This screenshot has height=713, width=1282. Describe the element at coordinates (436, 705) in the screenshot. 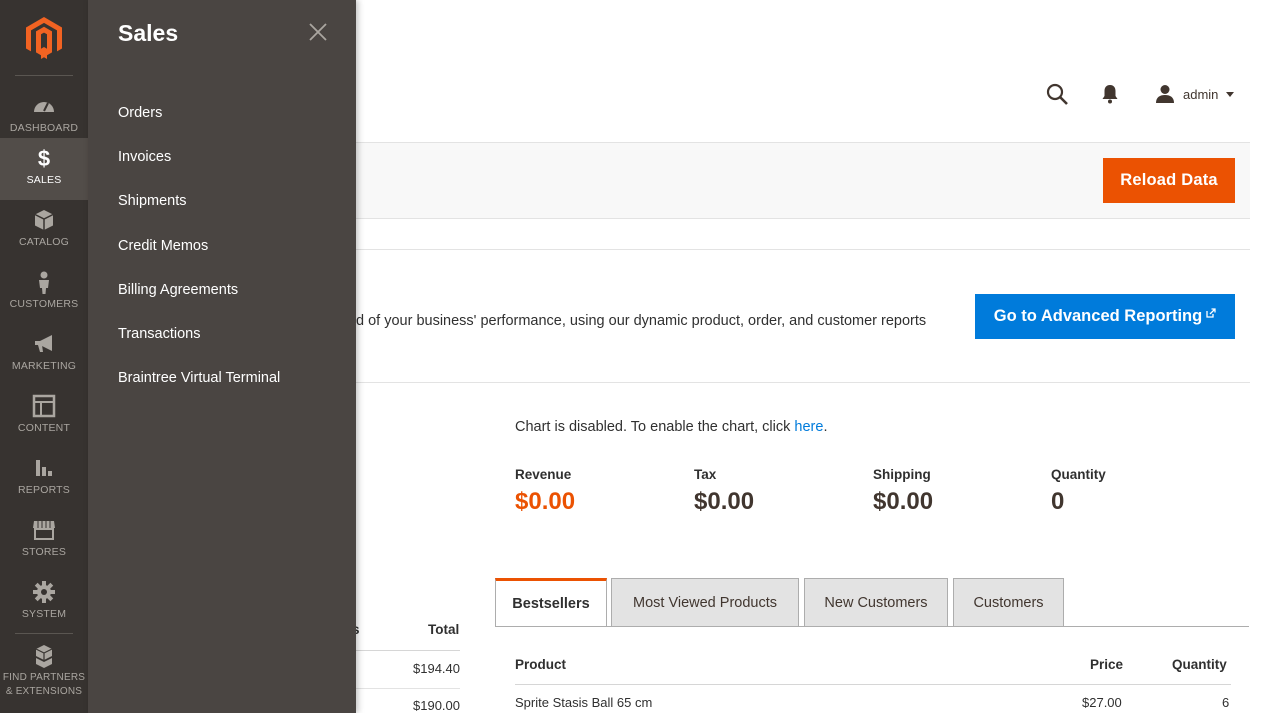

I see `left-table-cell: $190.00` at that location.